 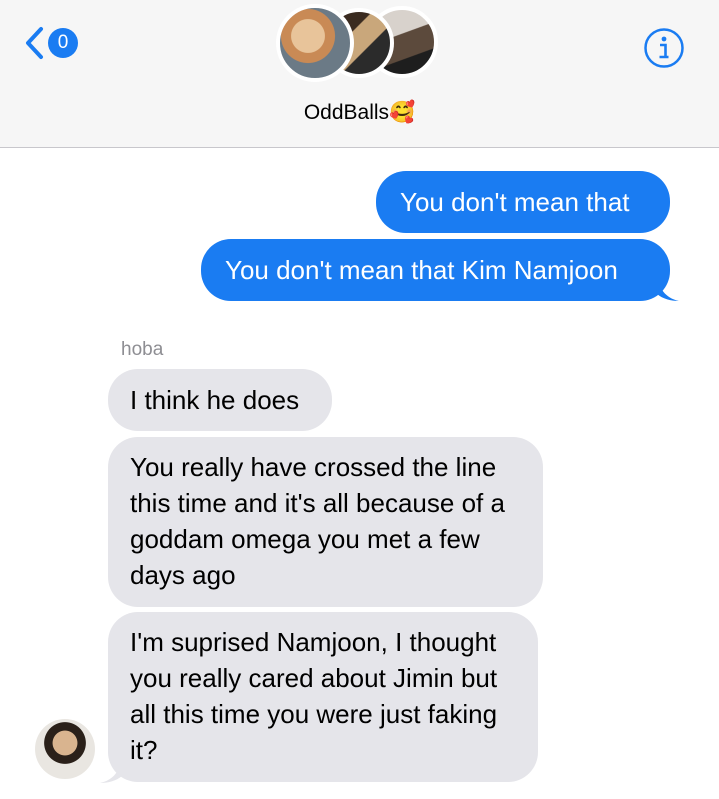 What do you see at coordinates (142, 349) in the screenshot?
I see `sender-name: hoba` at bounding box center [142, 349].